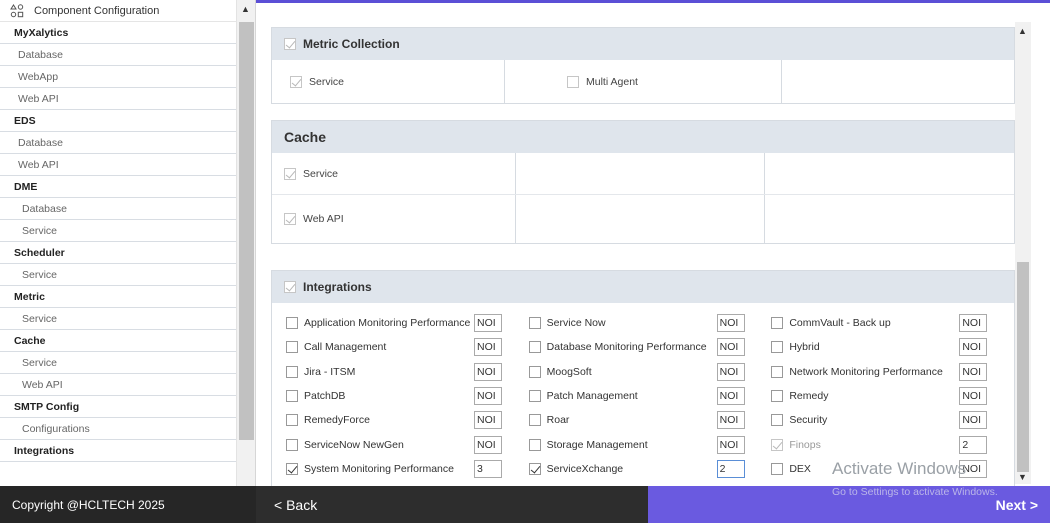 This screenshot has width=1050, height=523. I want to click on cache-service-cell: Service, so click(394, 173).